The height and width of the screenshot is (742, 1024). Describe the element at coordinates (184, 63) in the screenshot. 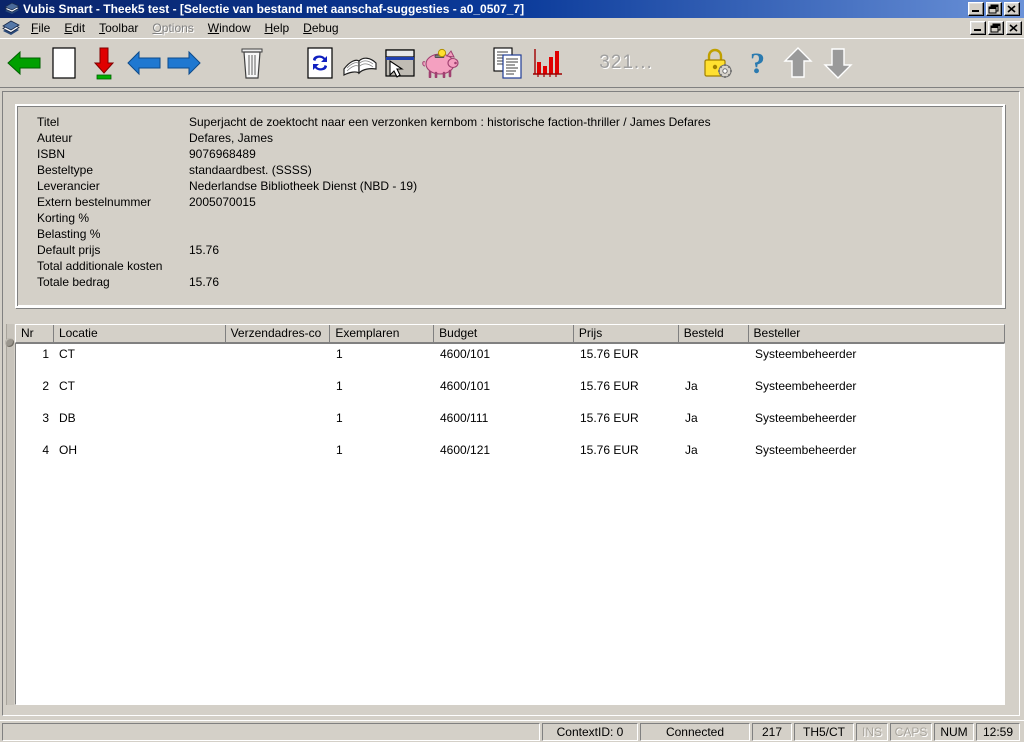

I see `next-arrow-icon` at that location.